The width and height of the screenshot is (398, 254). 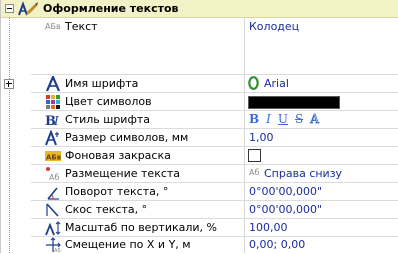 What do you see at coordinates (303, 173) in the screenshot?
I see `placement-value: Справа снизу` at bounding box center [303, 173].